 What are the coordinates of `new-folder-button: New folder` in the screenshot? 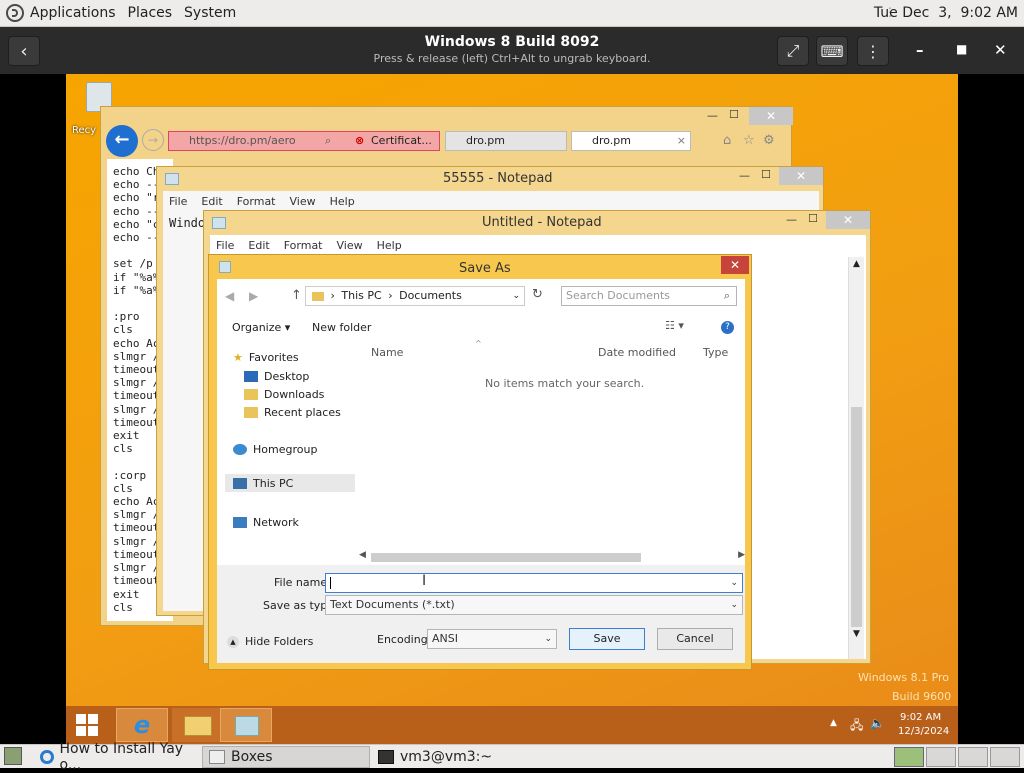 It's located at (341, 327).